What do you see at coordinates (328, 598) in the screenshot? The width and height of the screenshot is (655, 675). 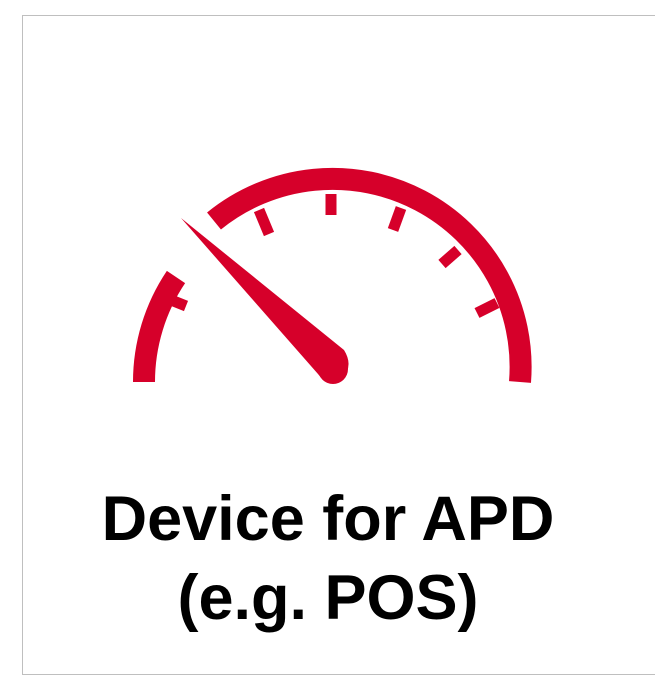 I see `caption-line-2: (e.g. POS)` at bounding box center [328, 598].